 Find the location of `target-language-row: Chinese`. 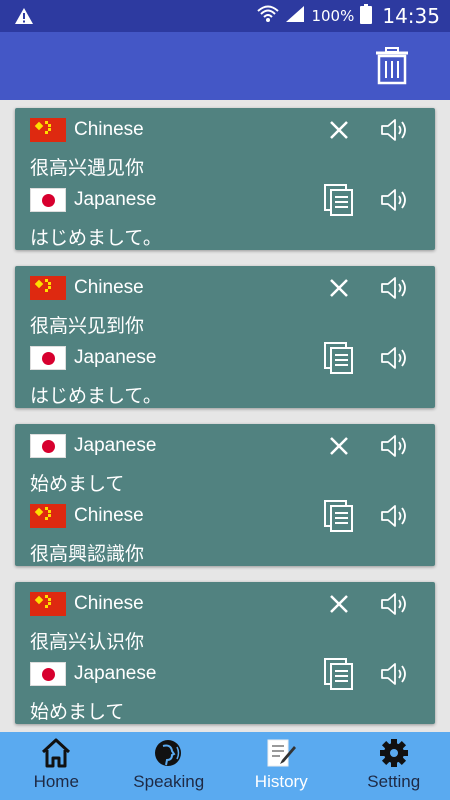

target-language-row: Chinese is located at coordinates (87, 516).